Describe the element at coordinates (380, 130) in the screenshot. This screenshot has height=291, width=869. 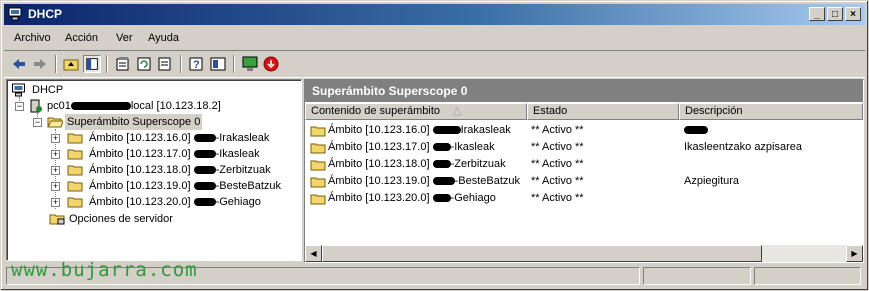
I see `scope-name: Ámbito [10.123.16.0]` at that location.